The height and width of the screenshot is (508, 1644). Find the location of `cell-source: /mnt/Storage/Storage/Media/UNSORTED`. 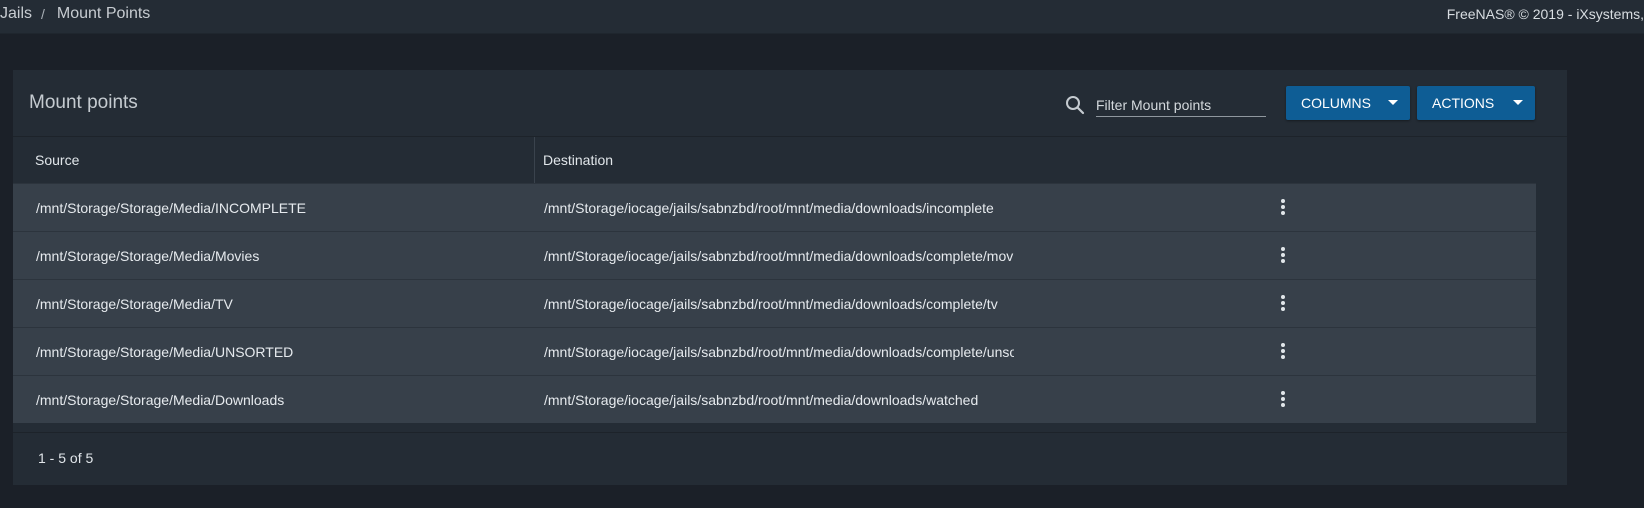

cell-source: /mnt/Storage/Storage/Media/UNSORTED is located at coordinates (165, 352).